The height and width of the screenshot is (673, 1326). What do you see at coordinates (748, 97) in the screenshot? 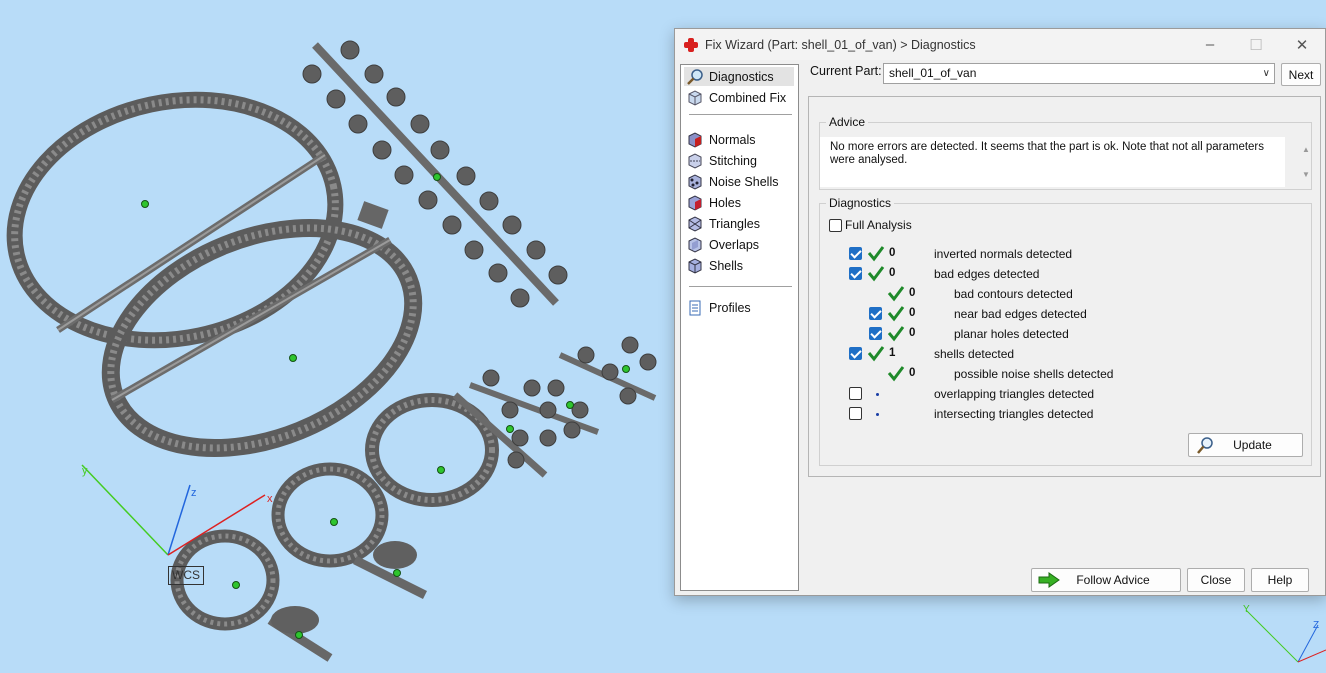
I see `nav-item-label: Combined Fix` at bounding box center [748, 97].